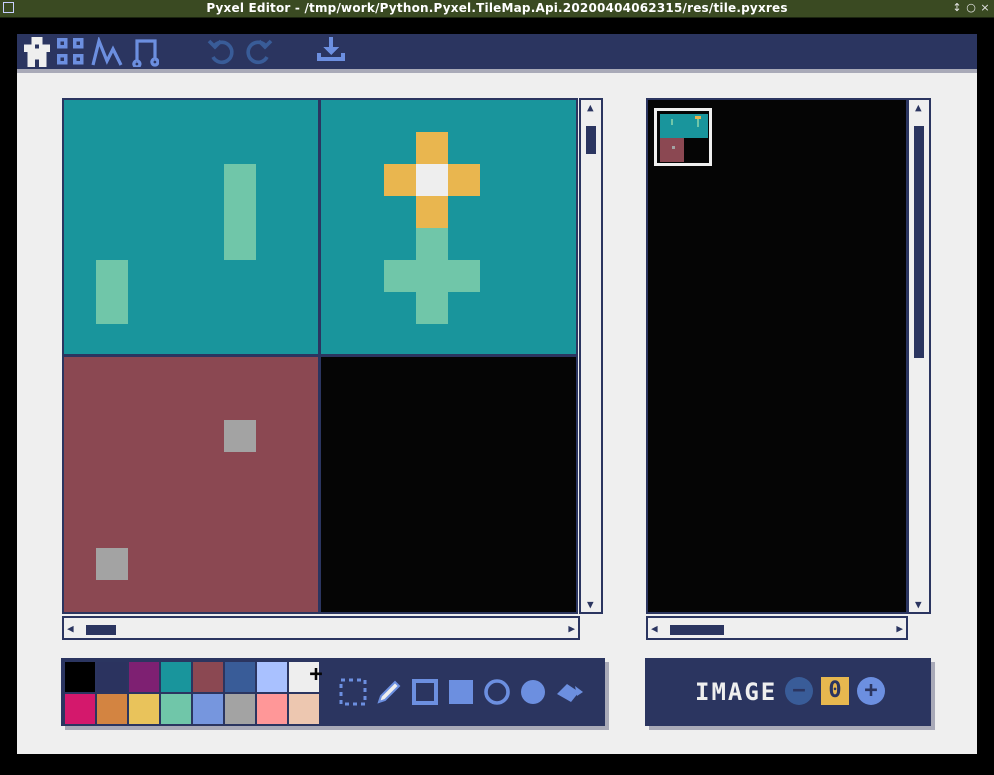 The width and height of the screenshot is (994, 775). What do you see at coordinates (835, 691) in the screenshot?
I see `image-number-field: 0` at bounding box center [835, 691].